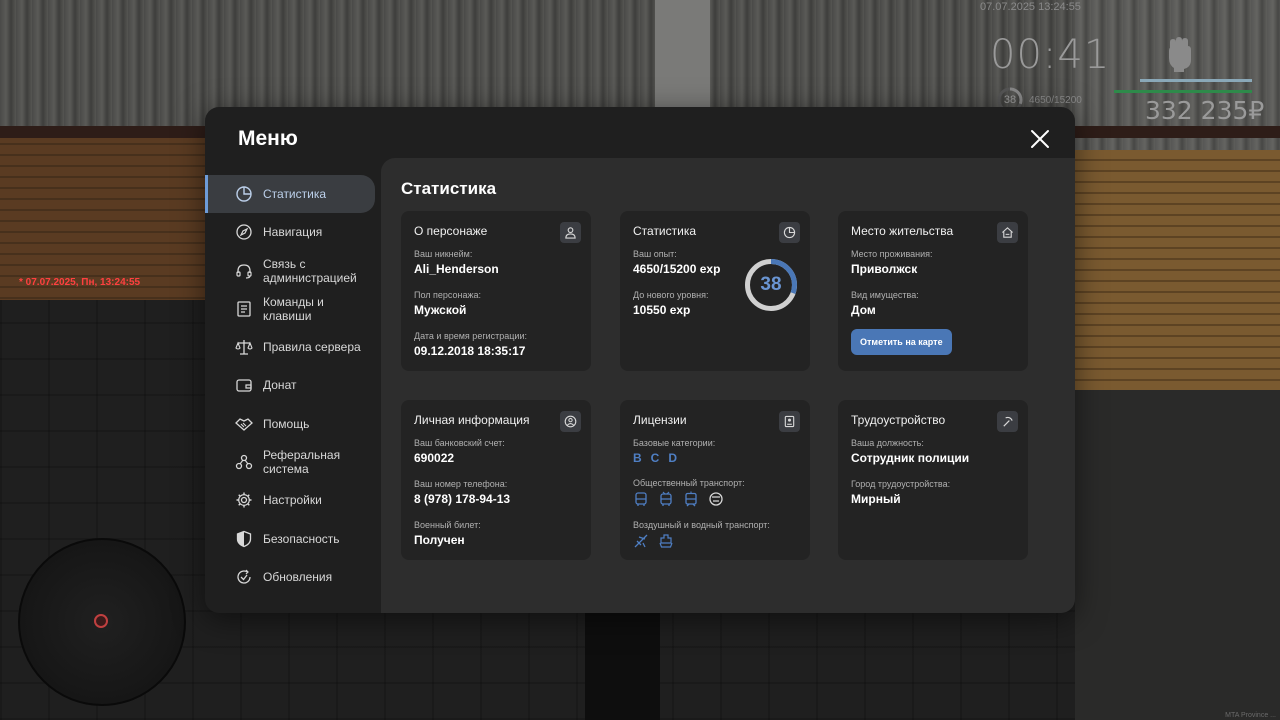  I want to click on property-value: Дом, so click(863, 310).